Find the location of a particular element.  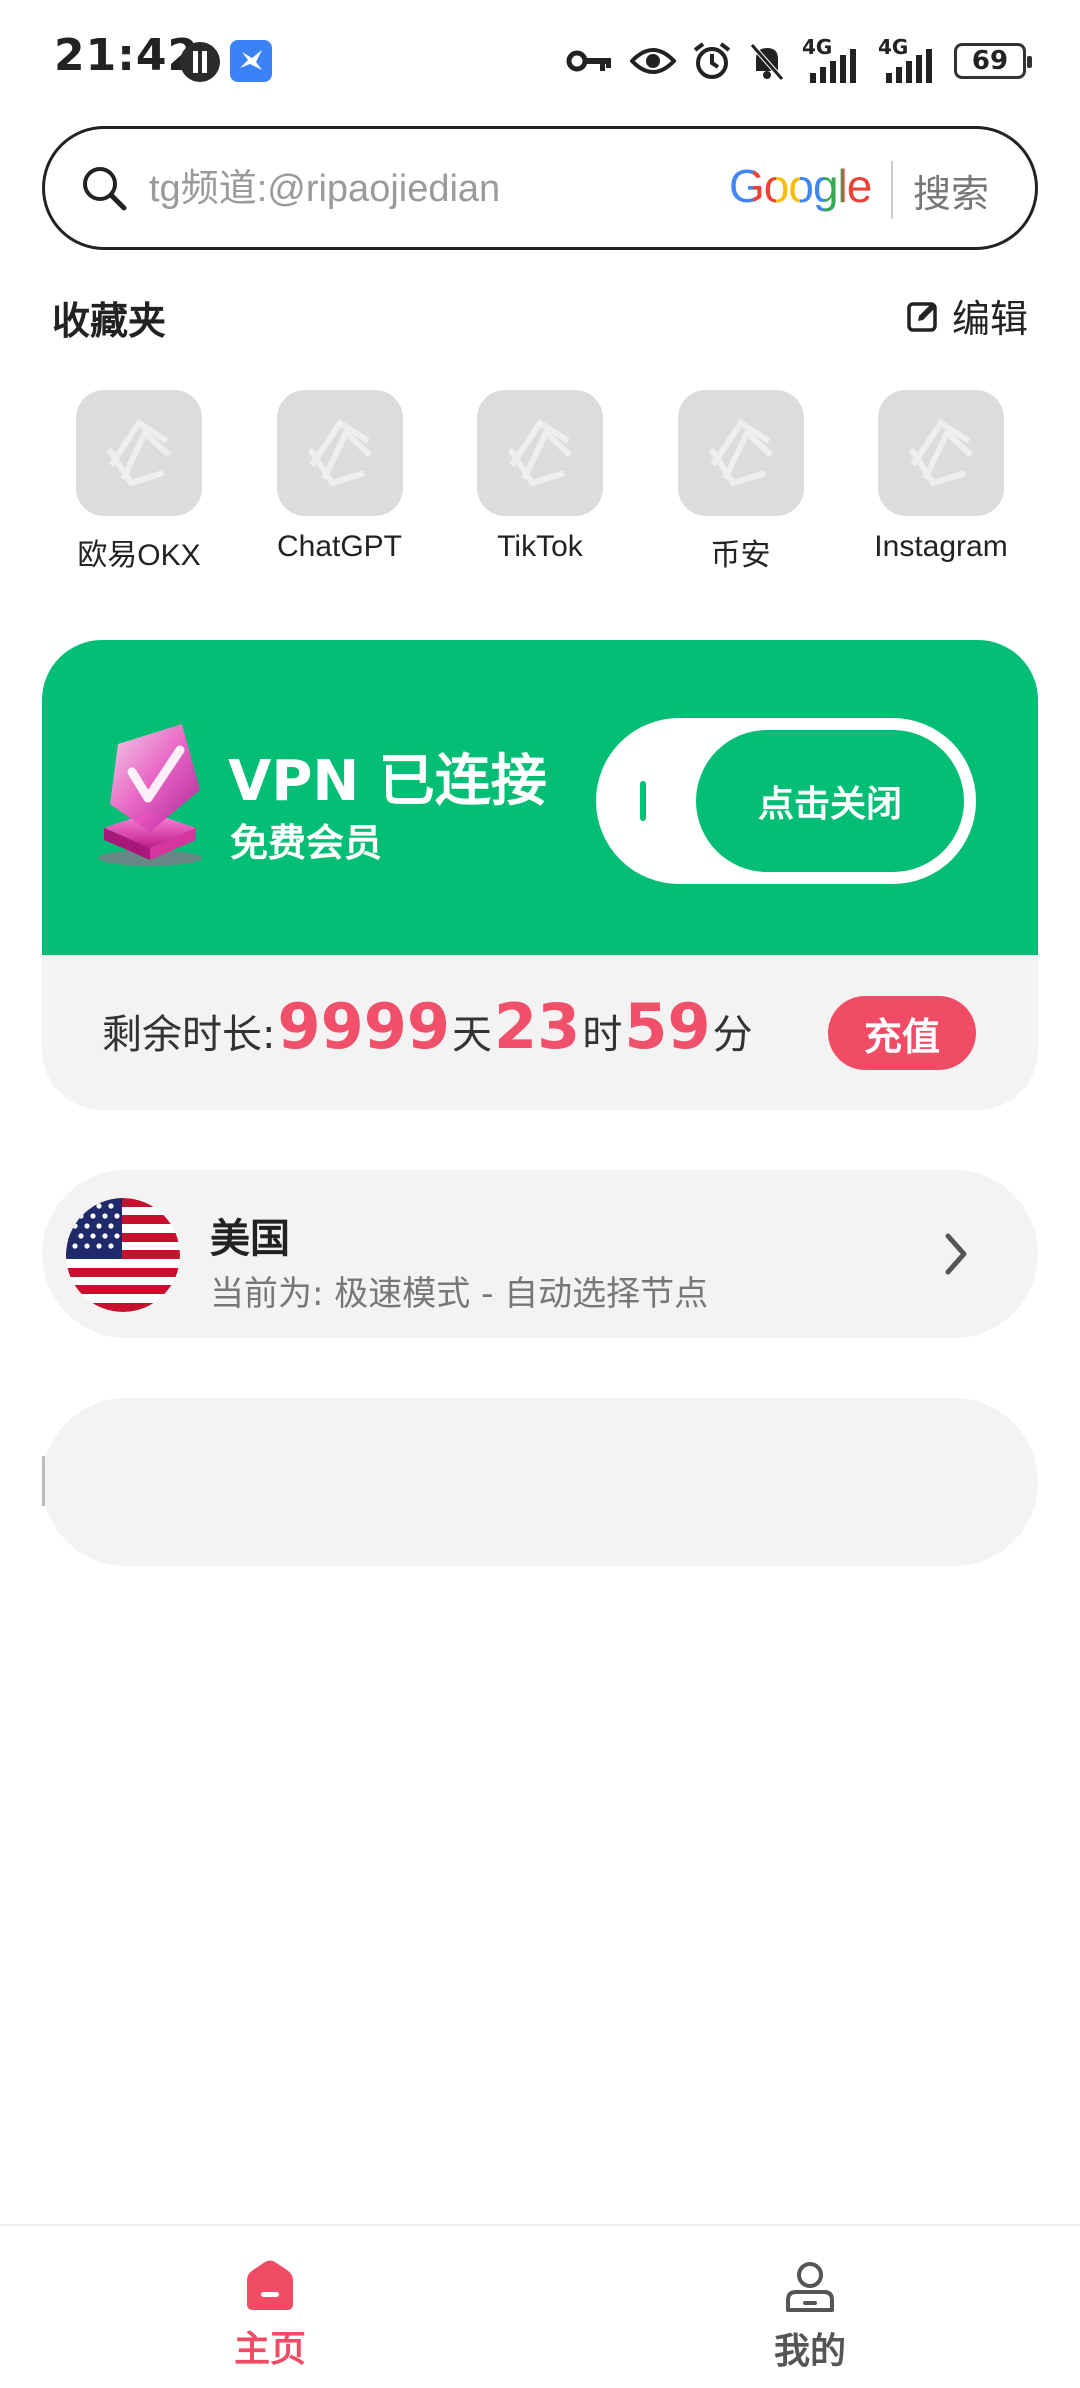

favorite-item-instagram: Instagram is located at coordinates (941, 482).